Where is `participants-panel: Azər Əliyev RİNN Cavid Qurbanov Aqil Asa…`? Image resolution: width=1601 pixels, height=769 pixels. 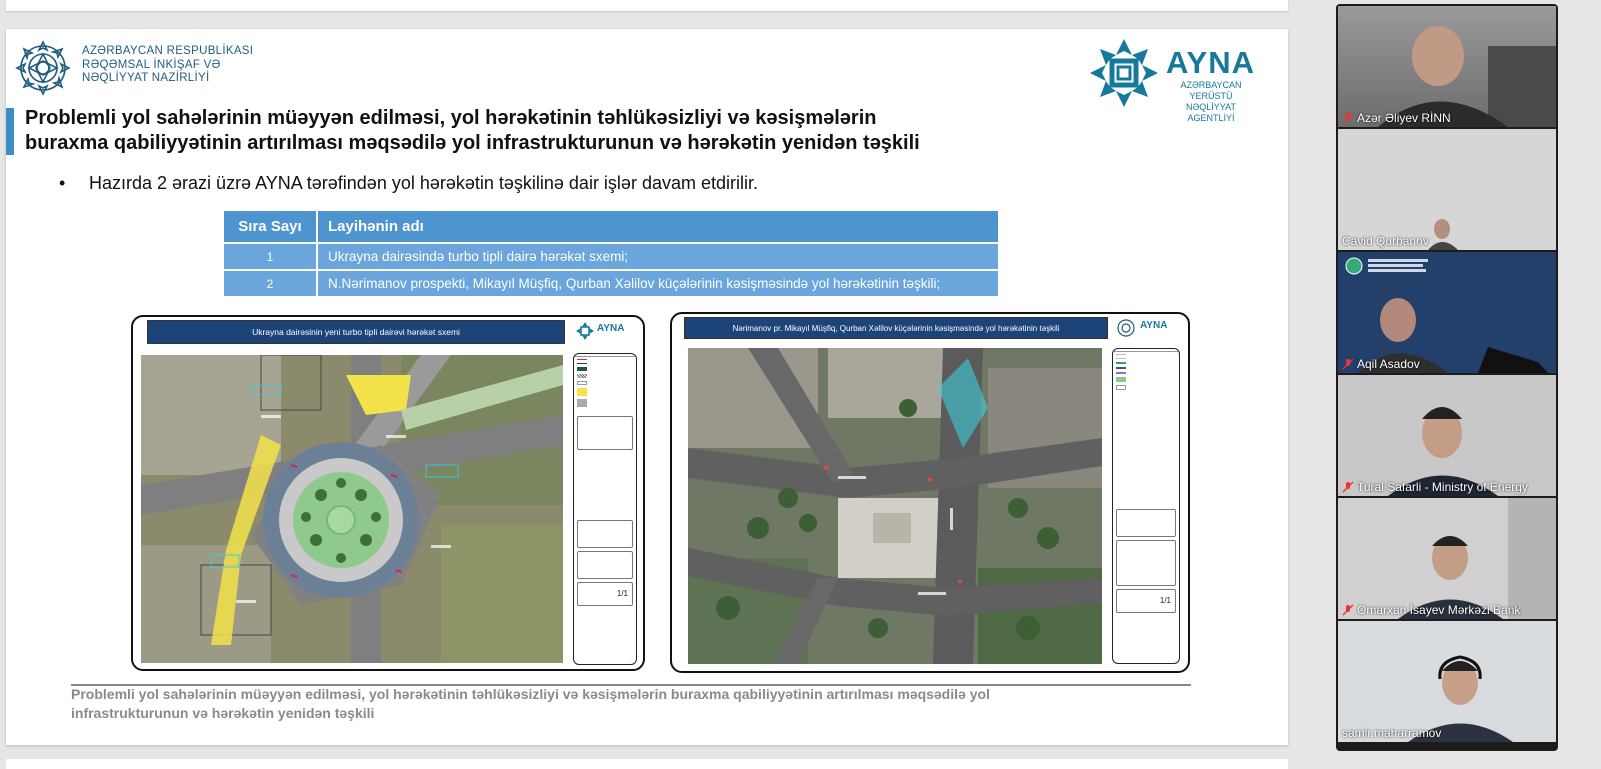
participants-panel: Azər Əliyev RİNN Cavid Qurbanov Aqil Asa… is located at coordinates (1447, 377).